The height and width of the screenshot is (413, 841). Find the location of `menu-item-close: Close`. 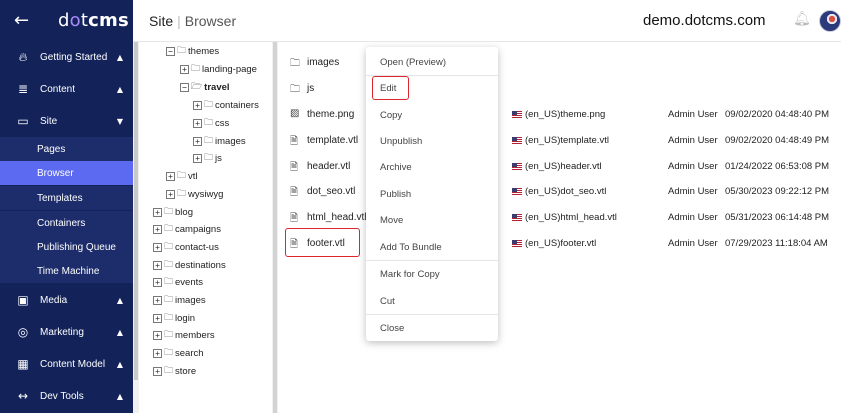

menu-item-close: Close is located at coordinates (432, 328).